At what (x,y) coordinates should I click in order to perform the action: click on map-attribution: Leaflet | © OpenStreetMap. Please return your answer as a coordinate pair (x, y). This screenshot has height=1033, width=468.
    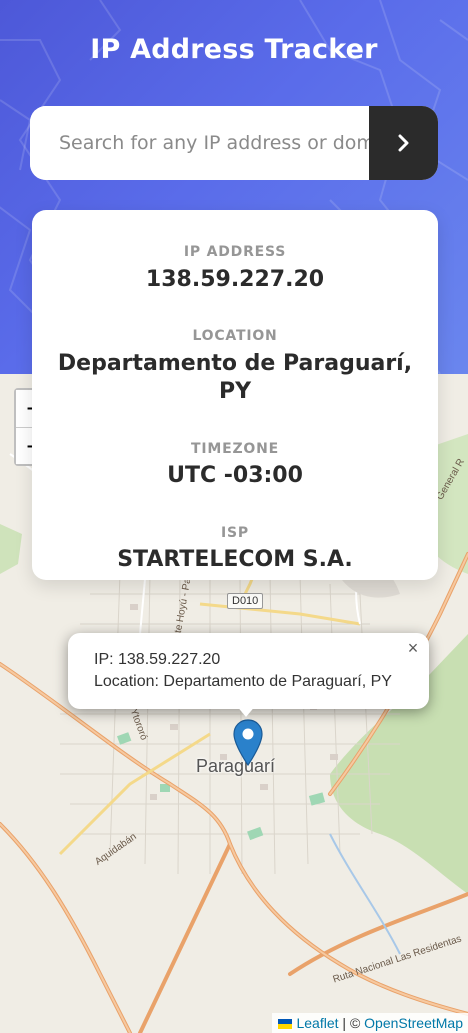
    Looking at the image, I should click on (370, 1023).